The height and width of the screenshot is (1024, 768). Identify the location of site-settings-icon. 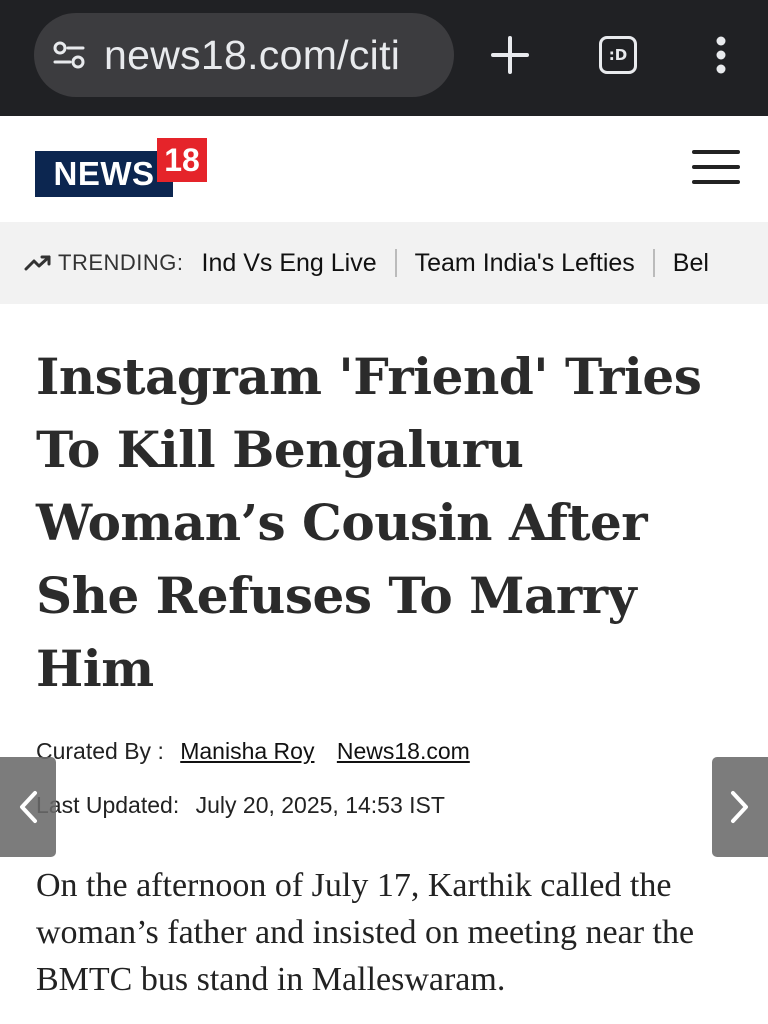
(69, 55).